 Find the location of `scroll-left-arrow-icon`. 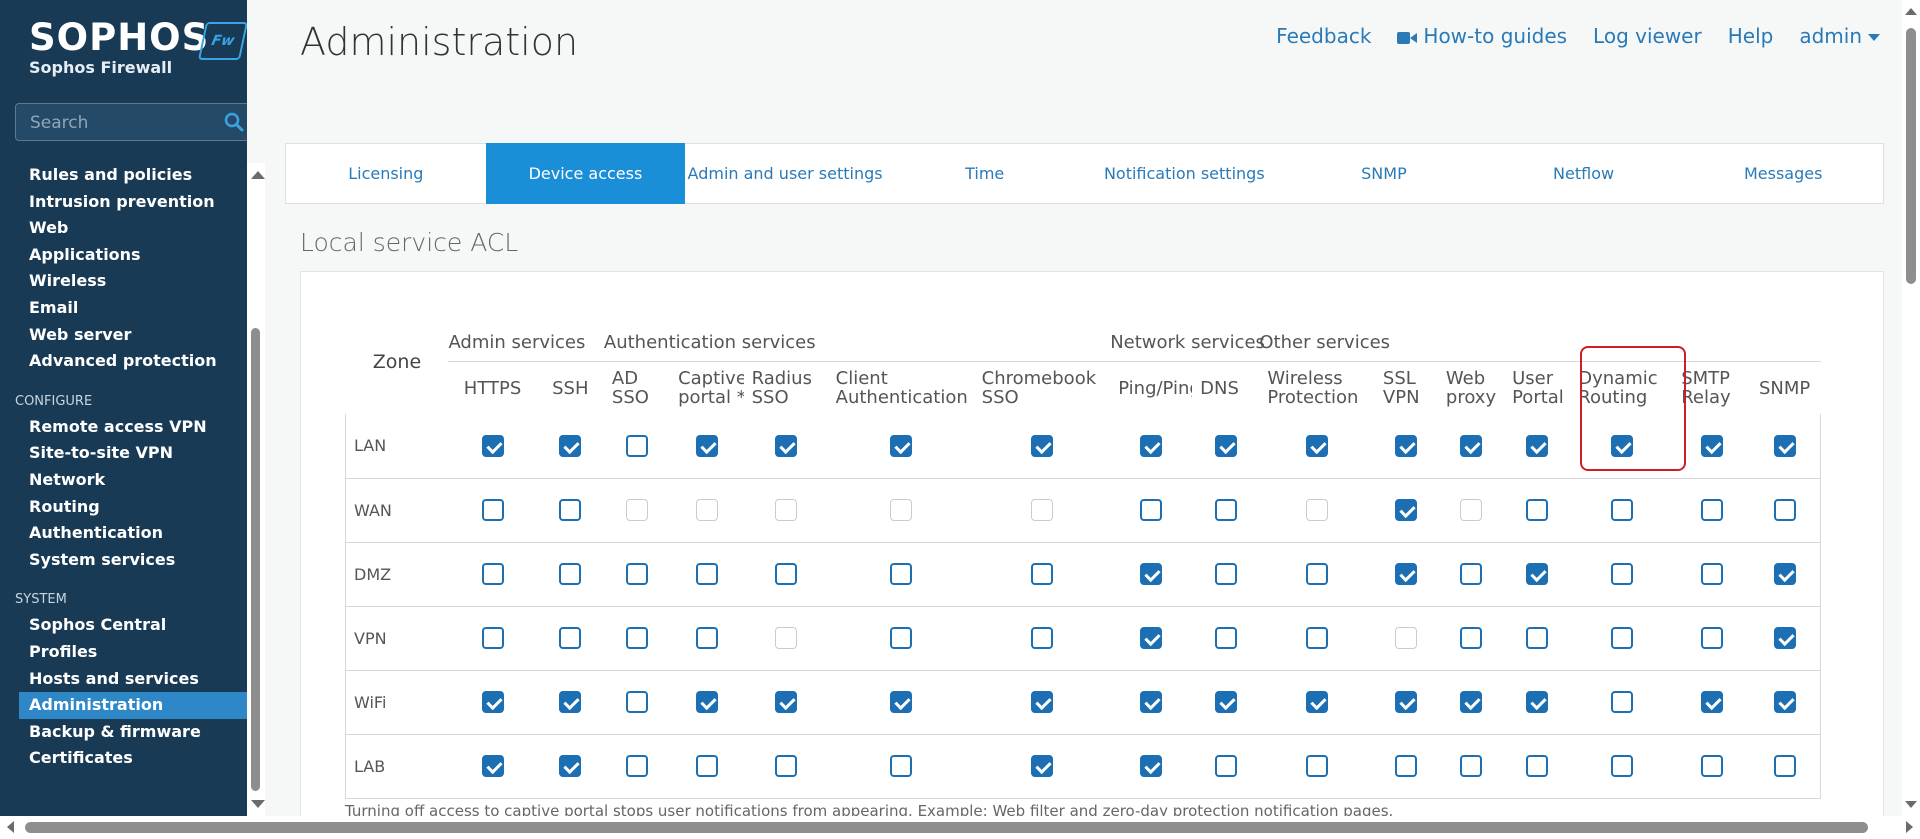

scroll-left-arrow-icon is located at coordinates (10, 827).